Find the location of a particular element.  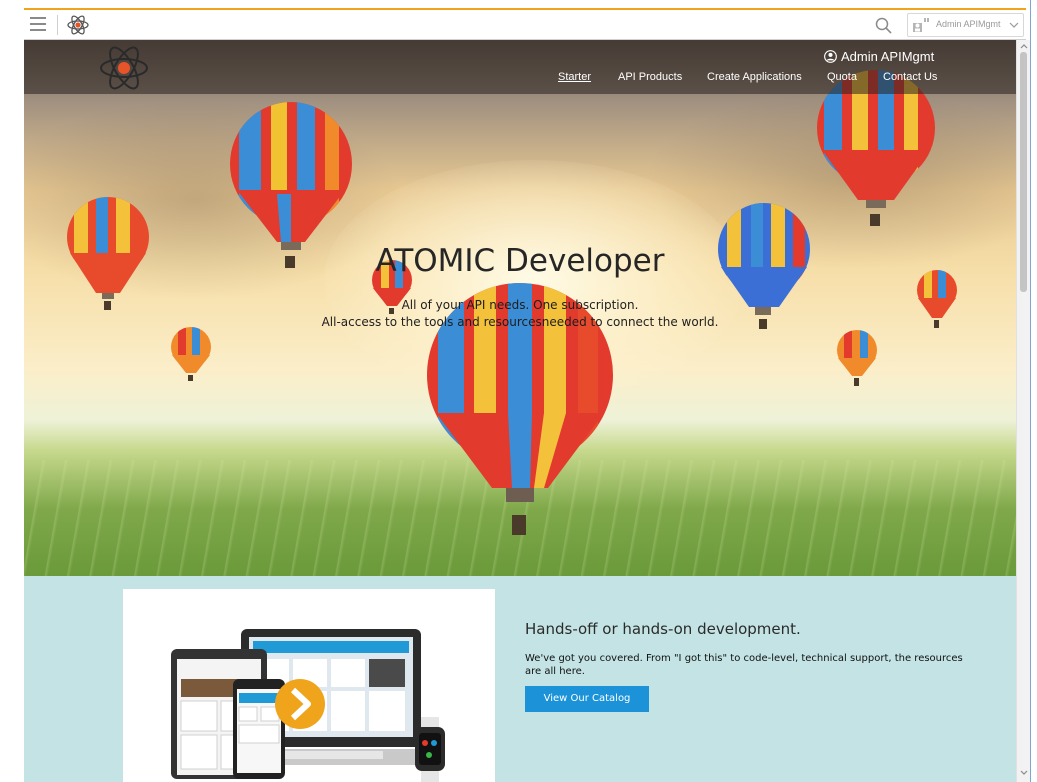

scrollbar-thumb is located at coordinates (1023, 172).